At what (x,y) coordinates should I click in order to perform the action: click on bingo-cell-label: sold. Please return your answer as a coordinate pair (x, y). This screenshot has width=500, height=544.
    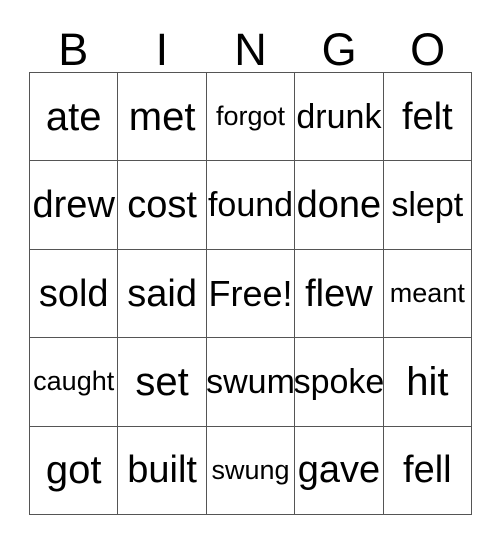
    Looking at the image, I should click on (73, 293).